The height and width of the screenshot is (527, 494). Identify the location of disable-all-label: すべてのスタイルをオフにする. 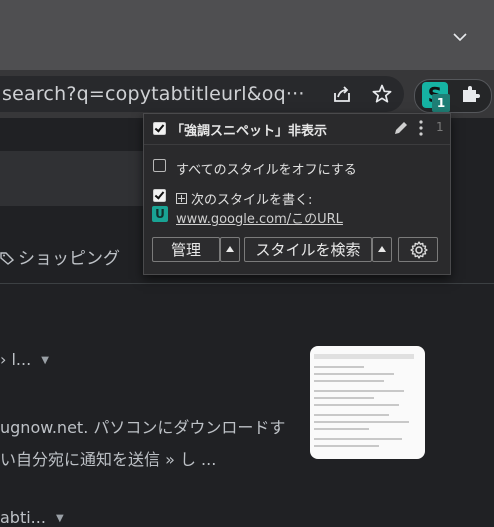
(266, 168).